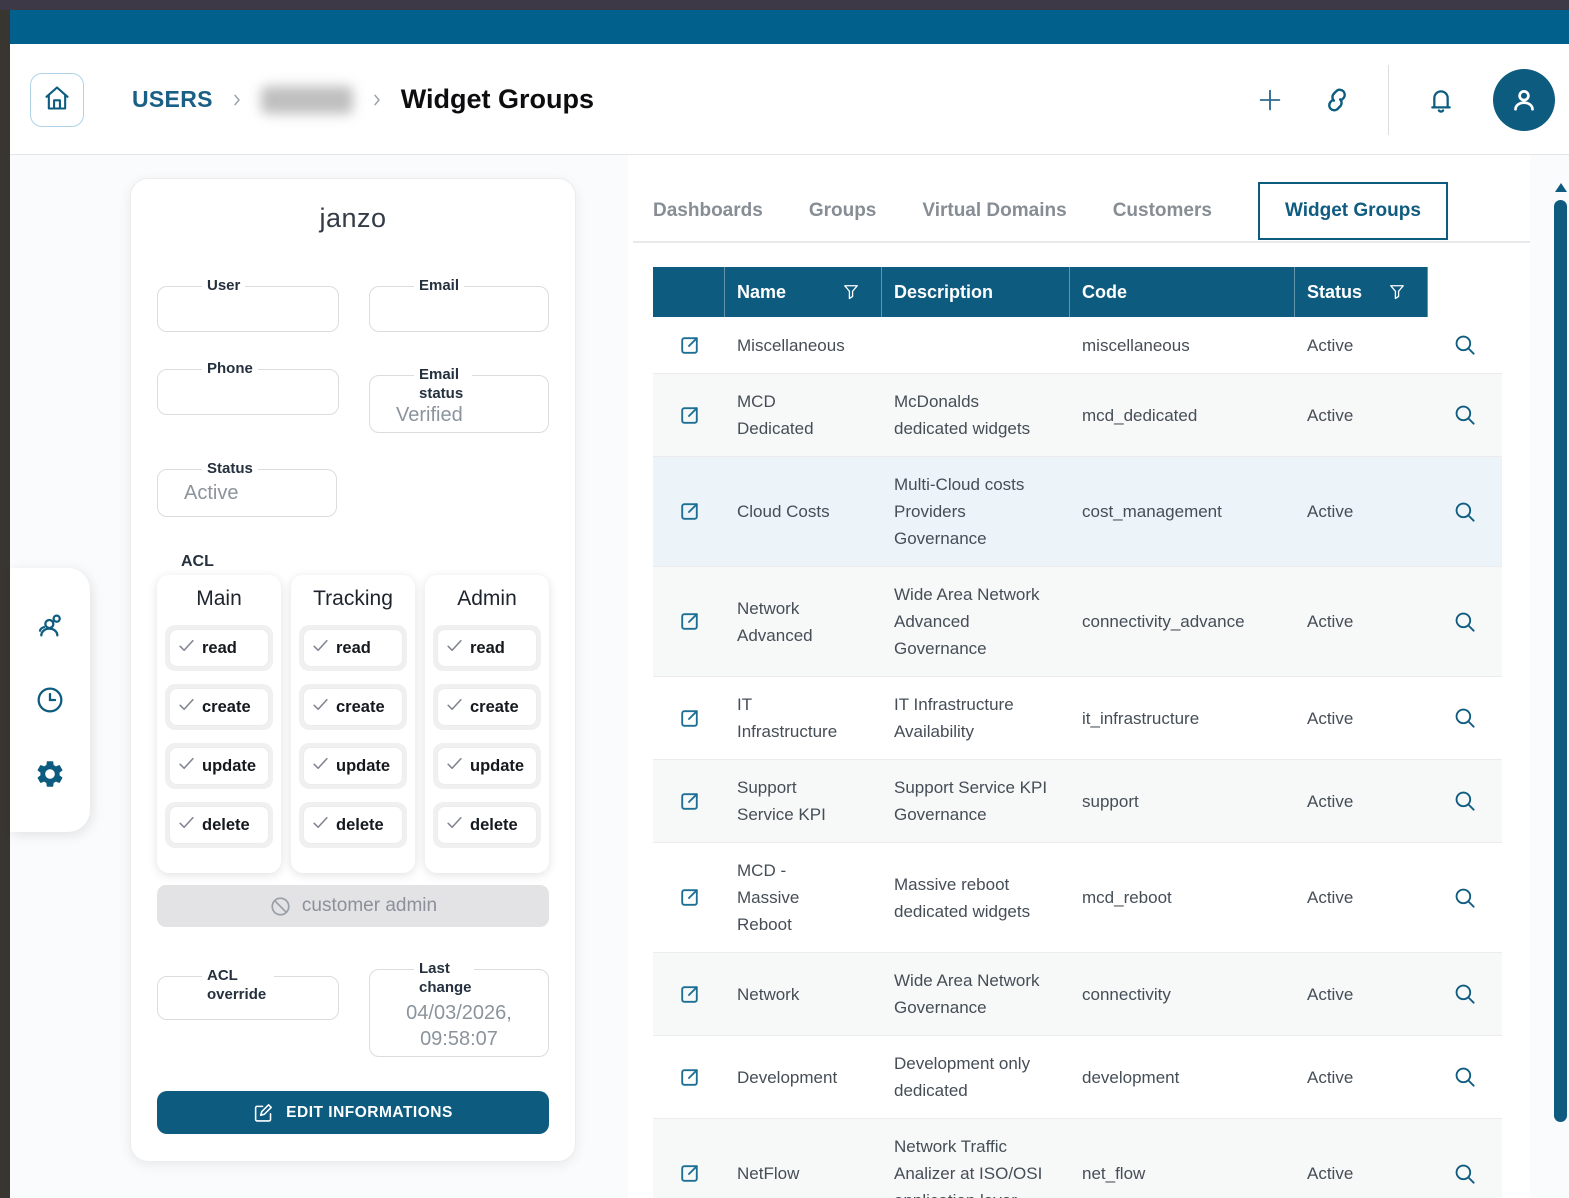  What do you see at coordinates (962, 415) in the screenshot?
I see `row-description: McDonalds dedicated widgets` at bounding box center [962, 415].